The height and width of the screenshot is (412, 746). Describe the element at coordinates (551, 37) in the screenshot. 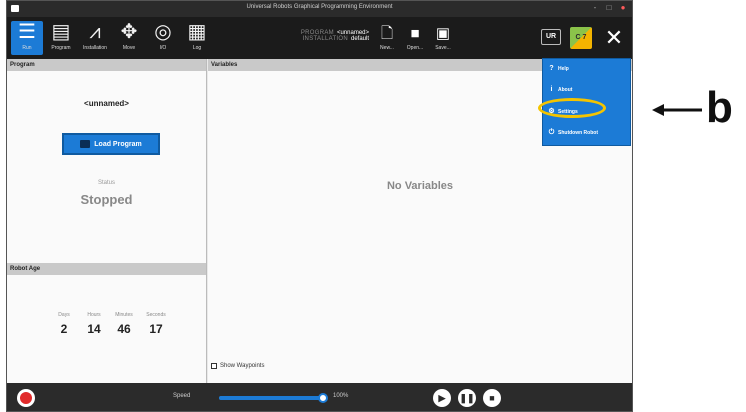

I see `manual-mode-badge: UR` at that location.